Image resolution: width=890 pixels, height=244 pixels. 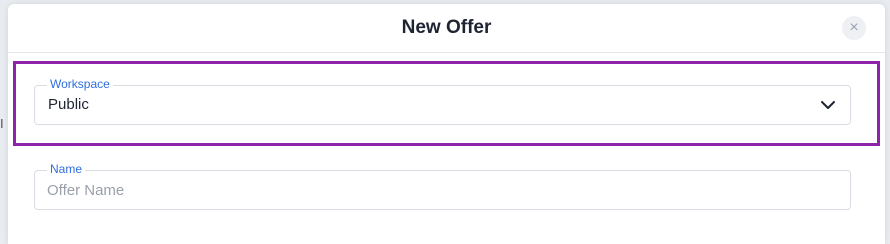 I want to click on modal-title: New Offer, so click(x=446, y=27).